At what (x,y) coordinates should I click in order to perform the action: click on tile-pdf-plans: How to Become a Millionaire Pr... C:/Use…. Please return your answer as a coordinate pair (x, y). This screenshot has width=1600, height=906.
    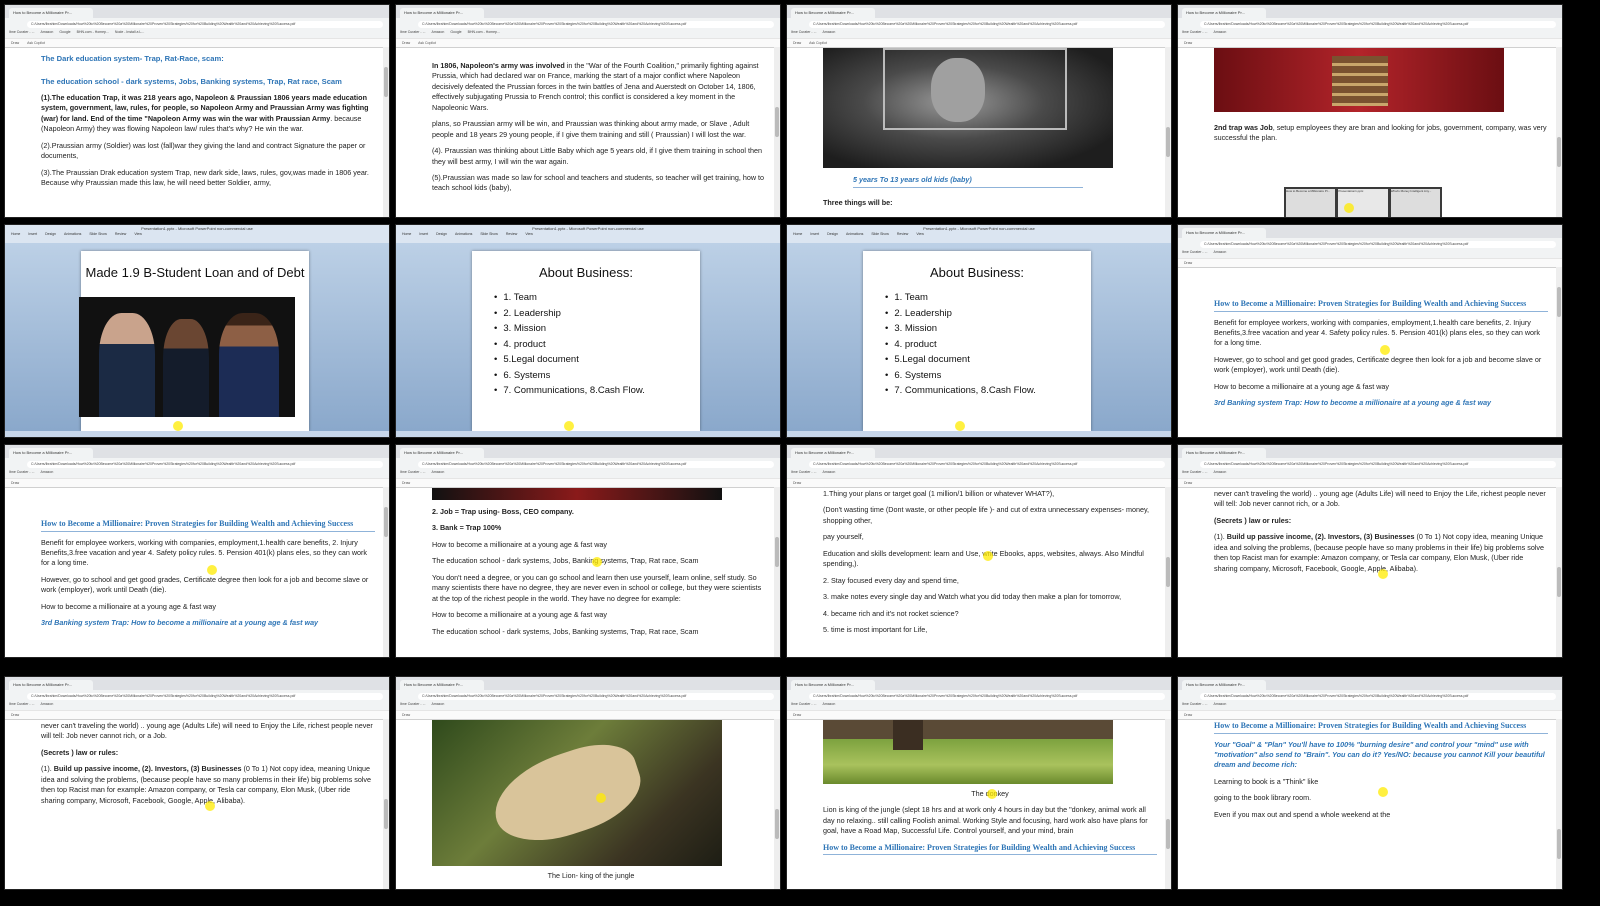
    Looking at the image, I should click on (979, 551).